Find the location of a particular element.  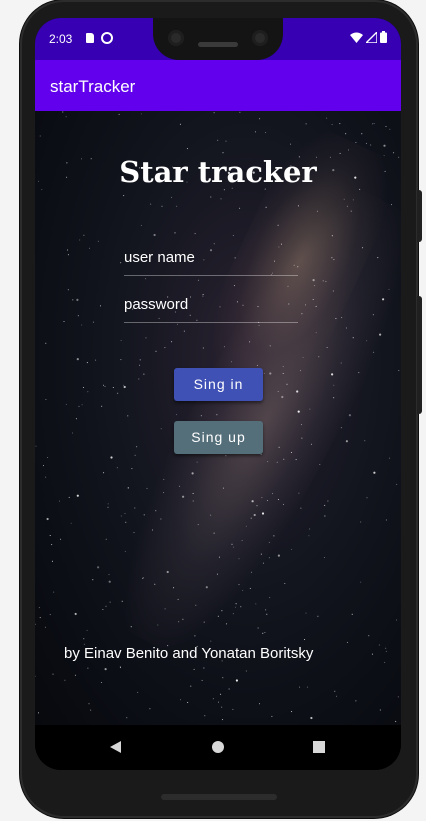

home-icon is located at coordinates (218, 747).